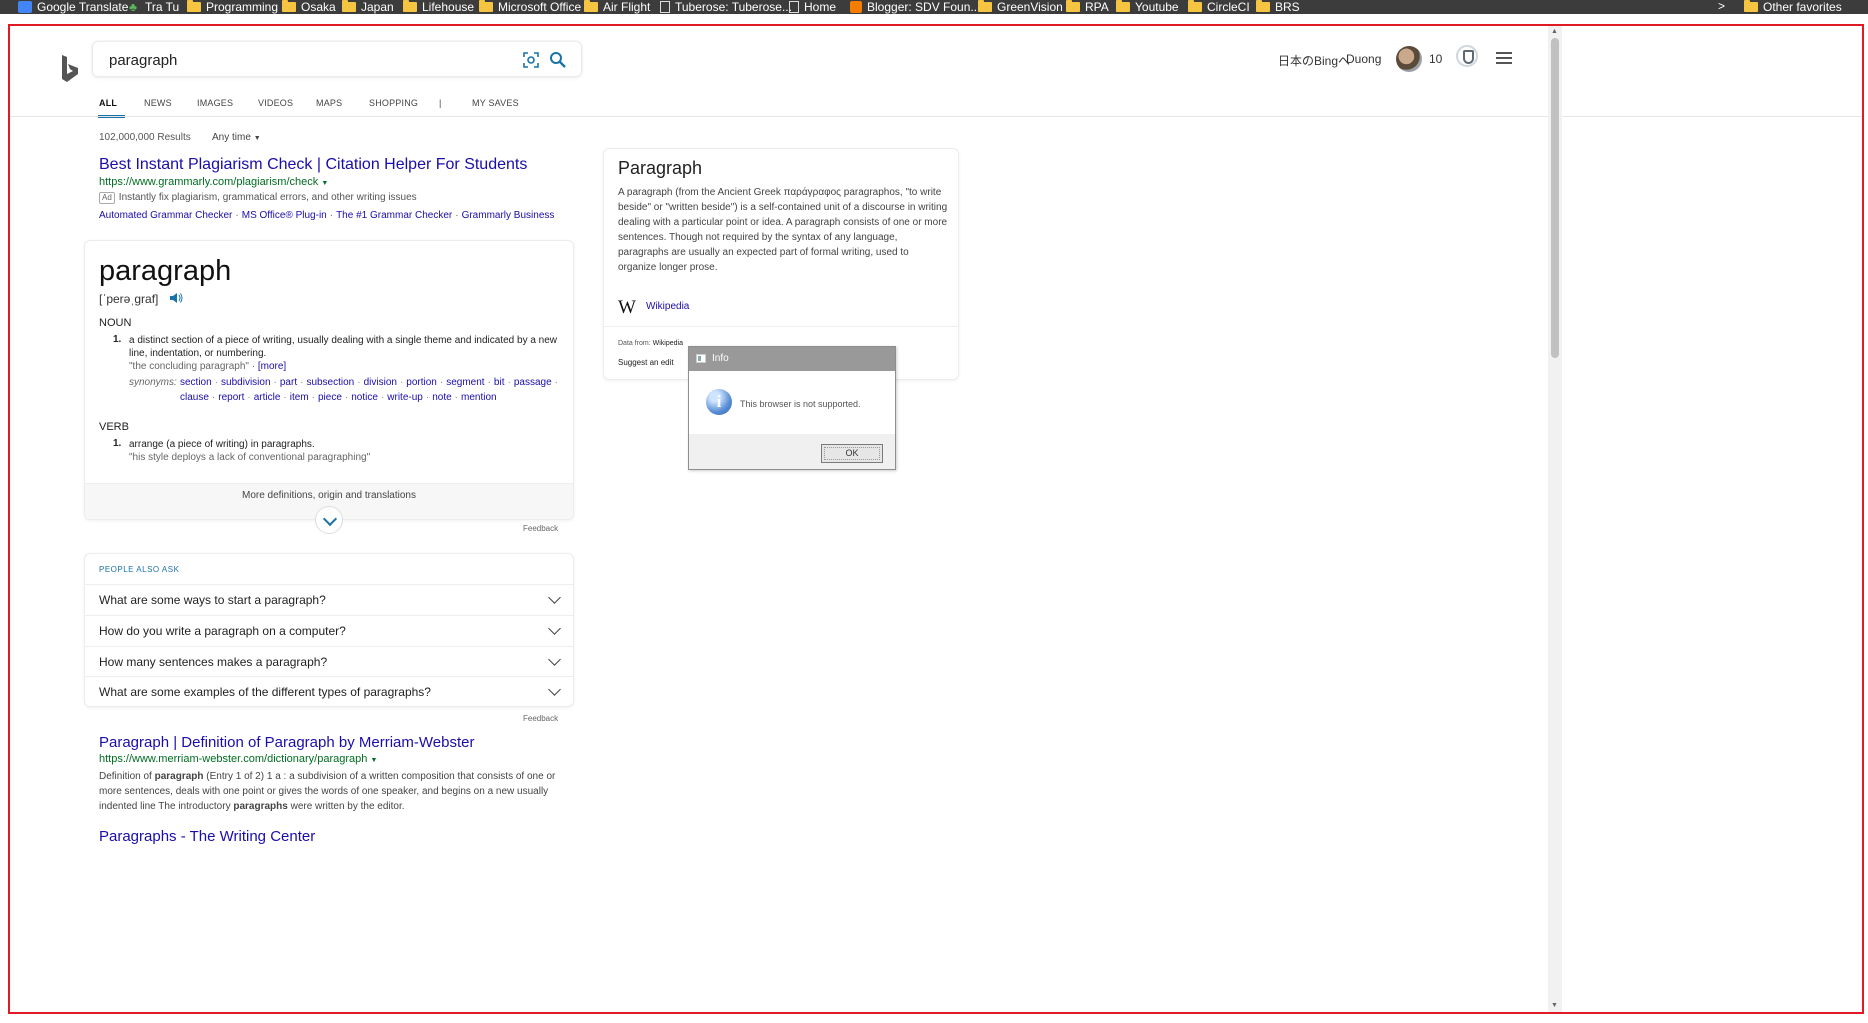 This screenshot has width=1868, height=1023. What do you see at coordinates (1314, 60) in the screenshot?
I see `language-link: 日本のBingへ` at bounding box center [1314, 60].